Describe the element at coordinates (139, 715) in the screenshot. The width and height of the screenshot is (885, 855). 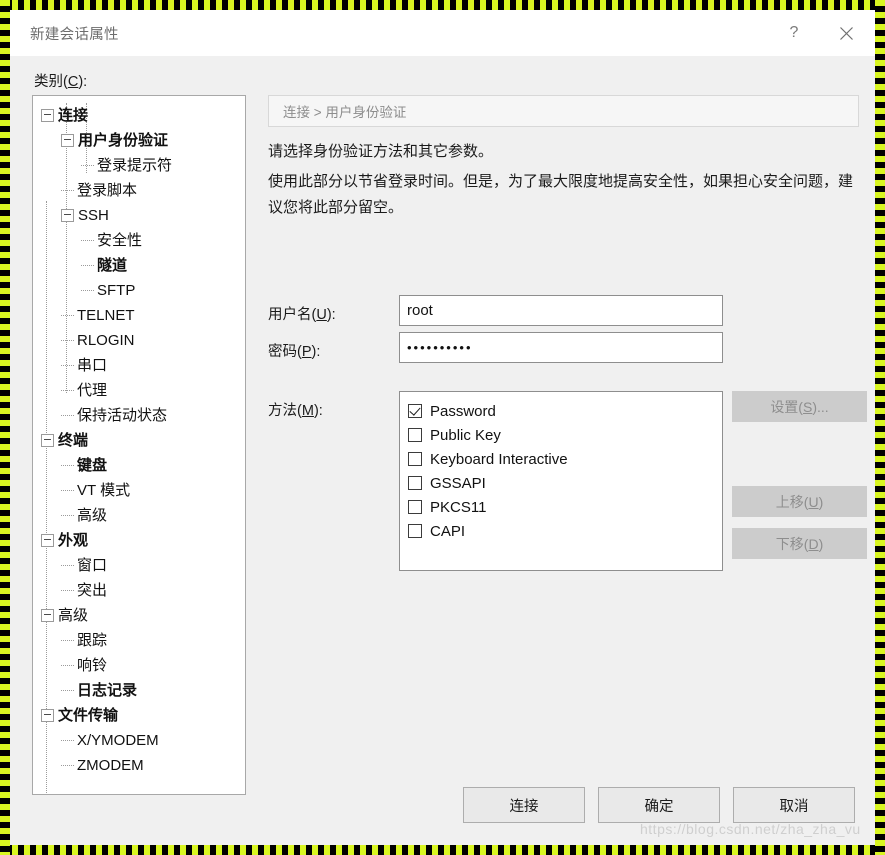
I see `tree-item: 文件传输` at that location.